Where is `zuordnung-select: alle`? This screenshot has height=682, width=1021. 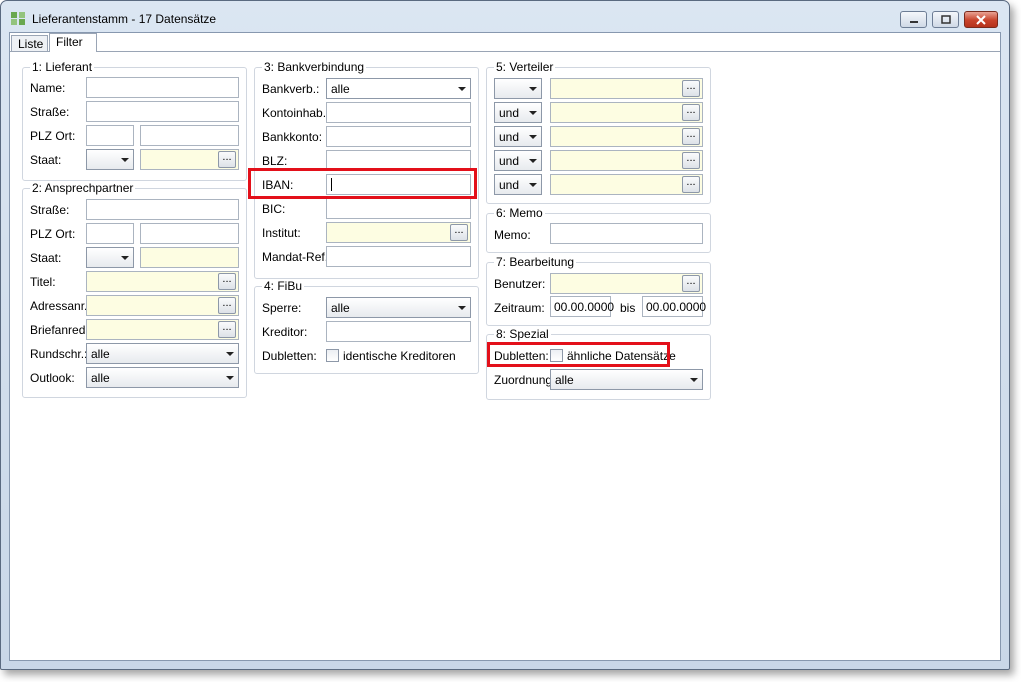
zuordnung-select: alle is located at coordinates (626, 379).